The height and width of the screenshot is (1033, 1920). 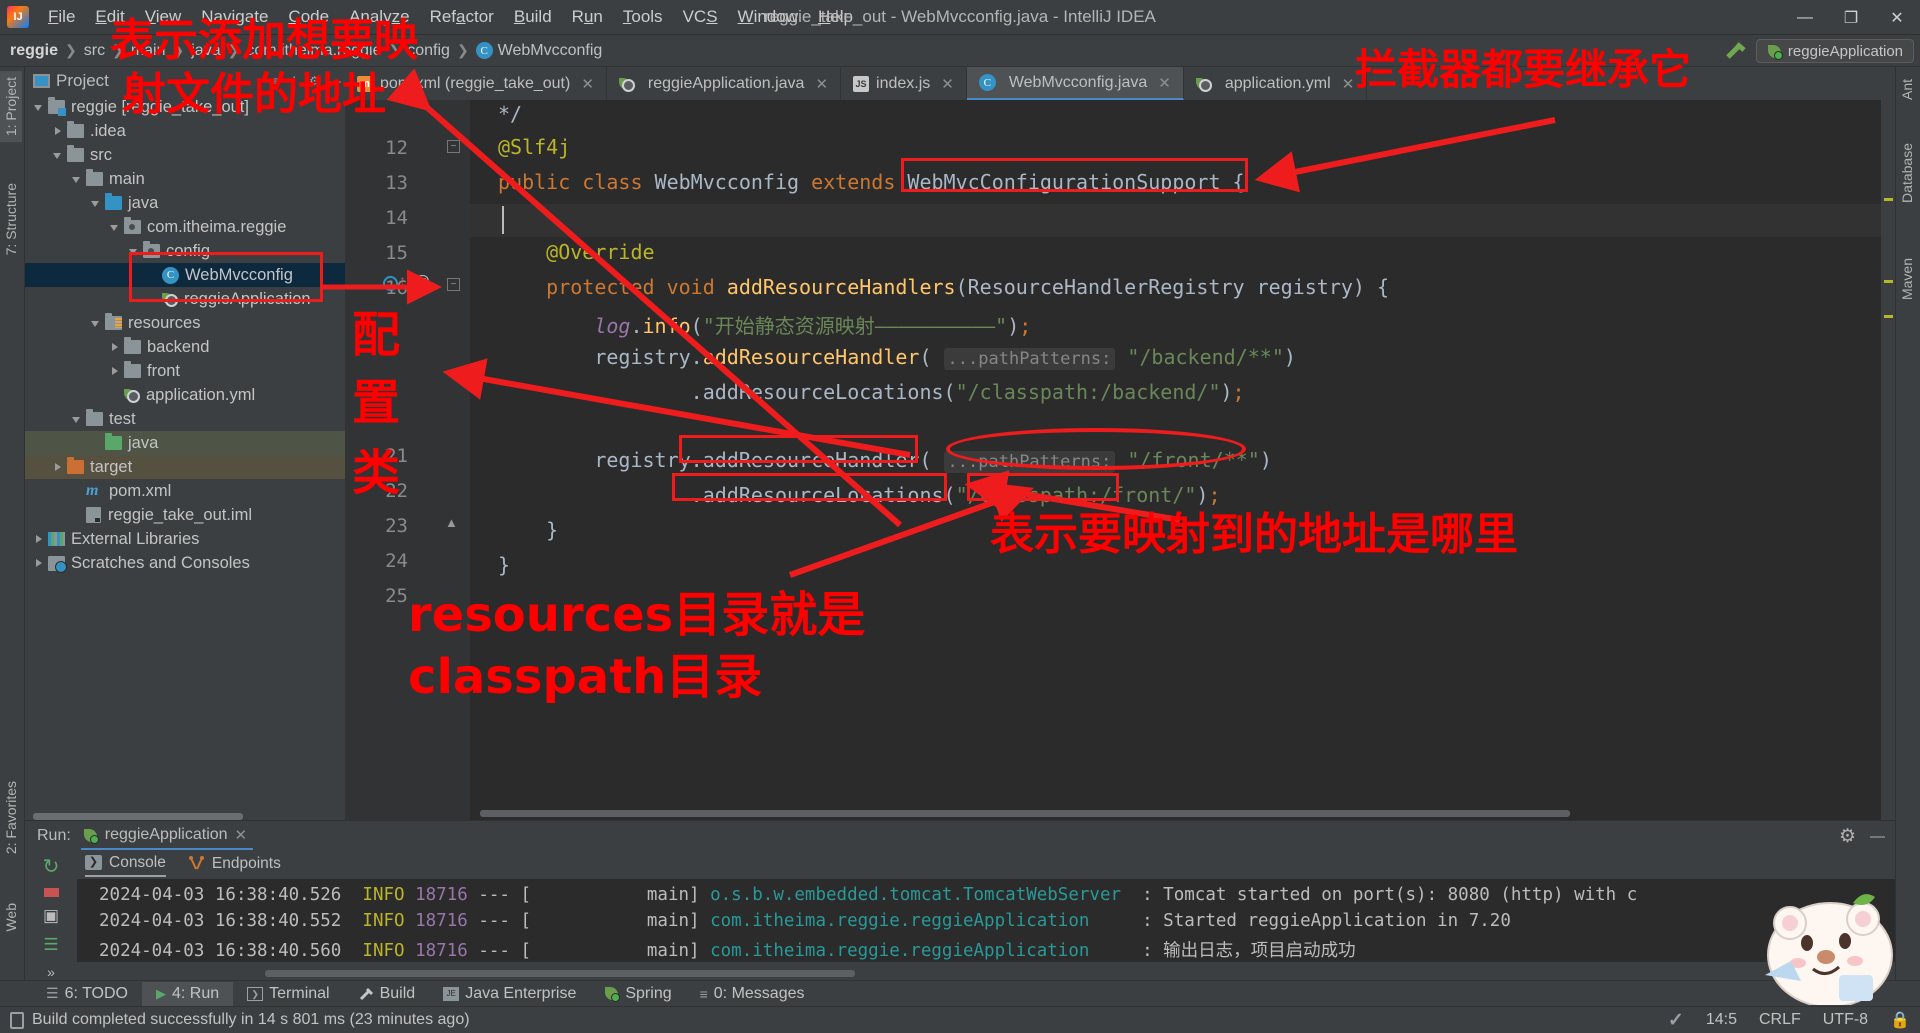 What do you see at coordinates (1851, 17) in the screenshot?
I see `maximize-button: ❐` at bounding box center [1851, 17].